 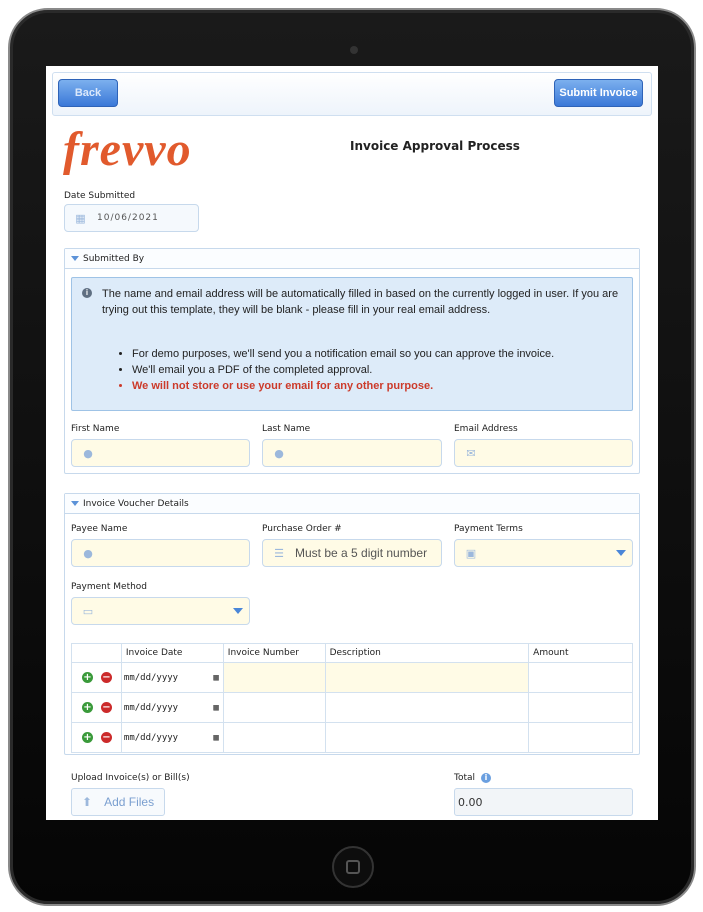 I want to click on total-label-row: Total i, so click(x=473, y=778).